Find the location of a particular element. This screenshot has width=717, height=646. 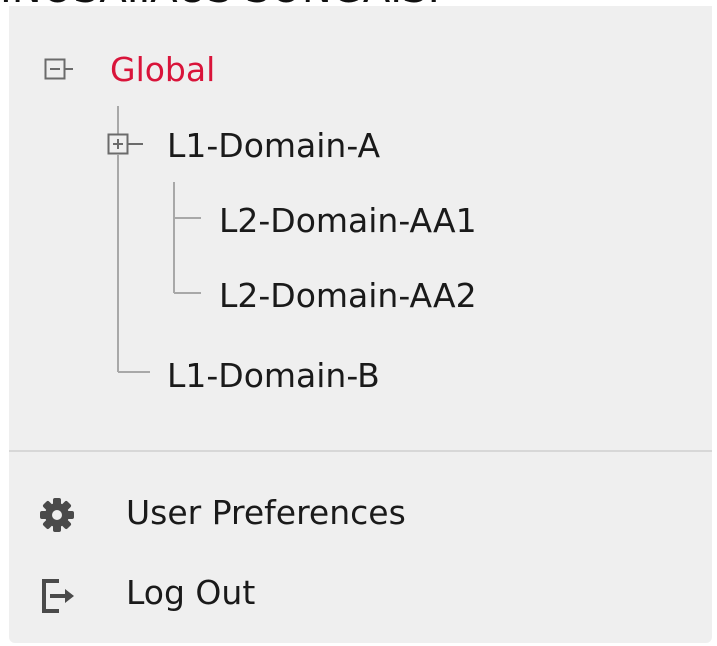

tree-node-label: L2-Domain-AA2 is located at coordinates (348, 295).